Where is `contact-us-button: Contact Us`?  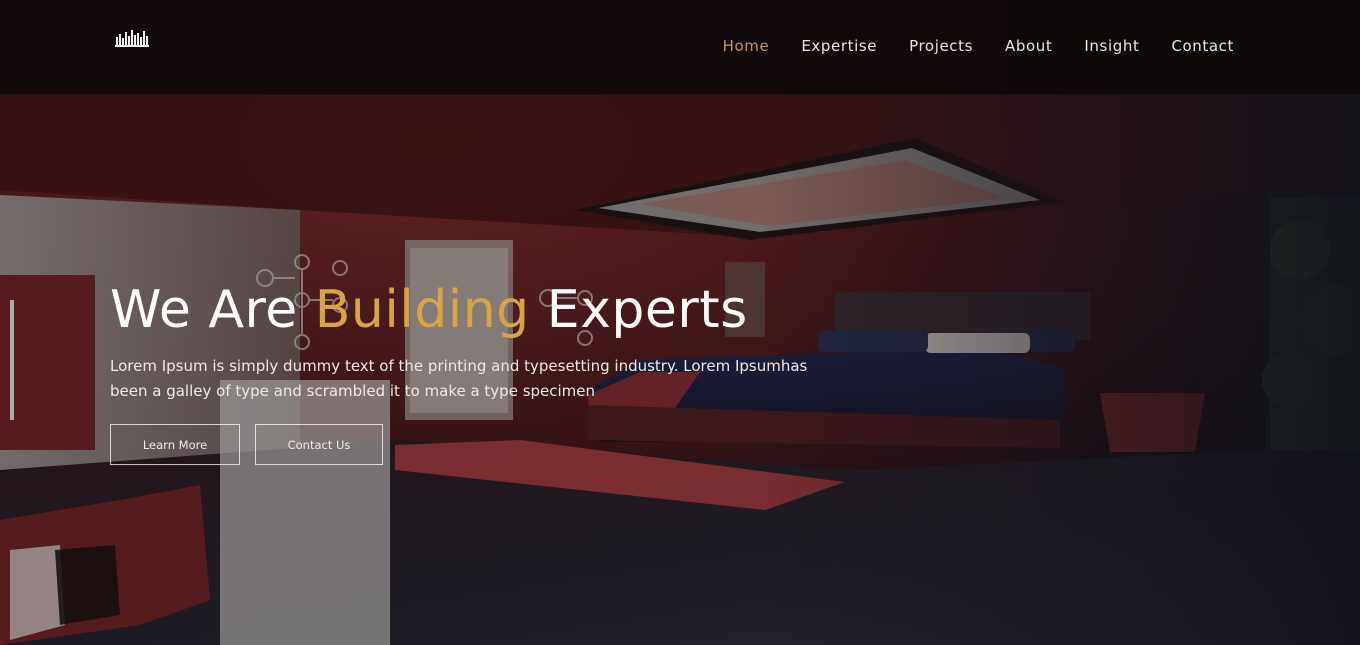
contact-us-button: Contact Us is located at coordinates (319, 444).